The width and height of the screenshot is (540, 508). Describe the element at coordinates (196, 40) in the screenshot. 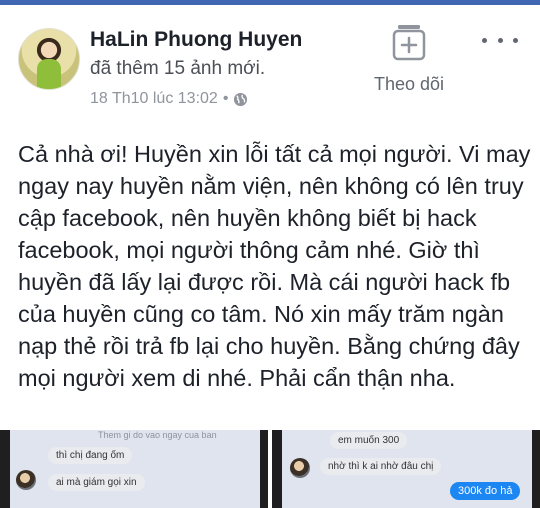

I see `author-name: HaLin Phuong Huyen` at that location.